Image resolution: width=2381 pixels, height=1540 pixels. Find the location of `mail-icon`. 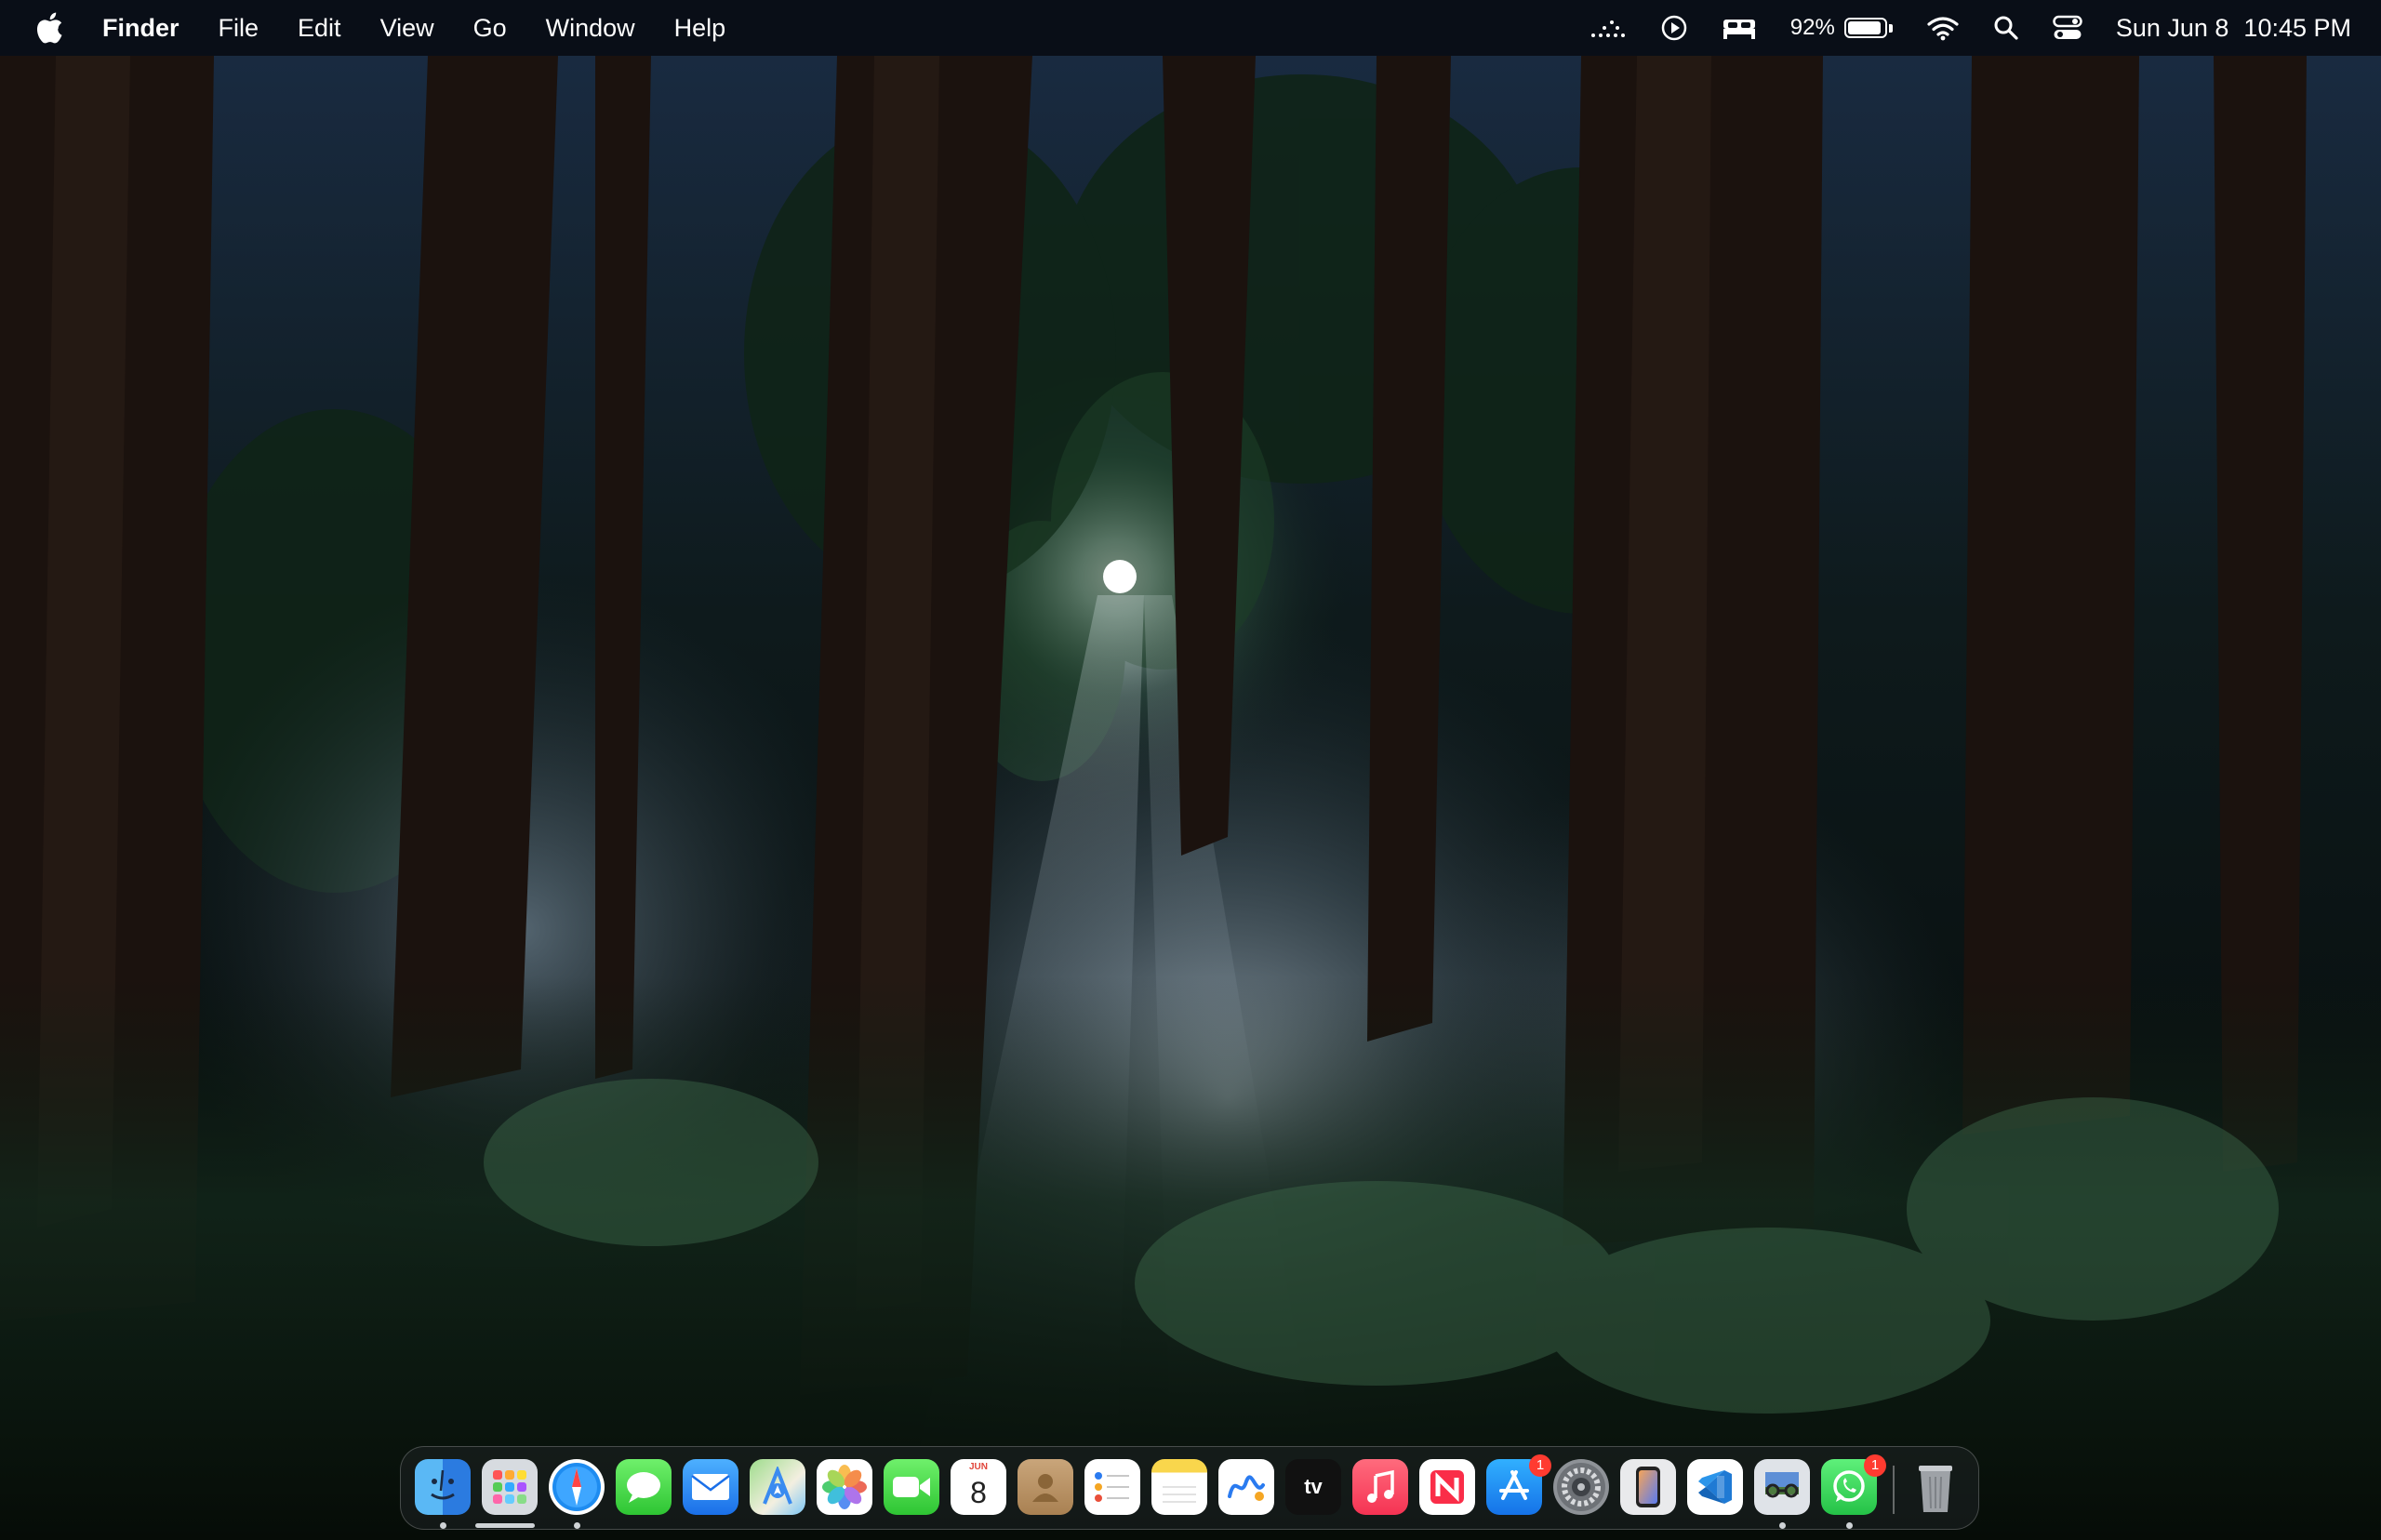

mail-icon is located at coordinates (710, 1487).